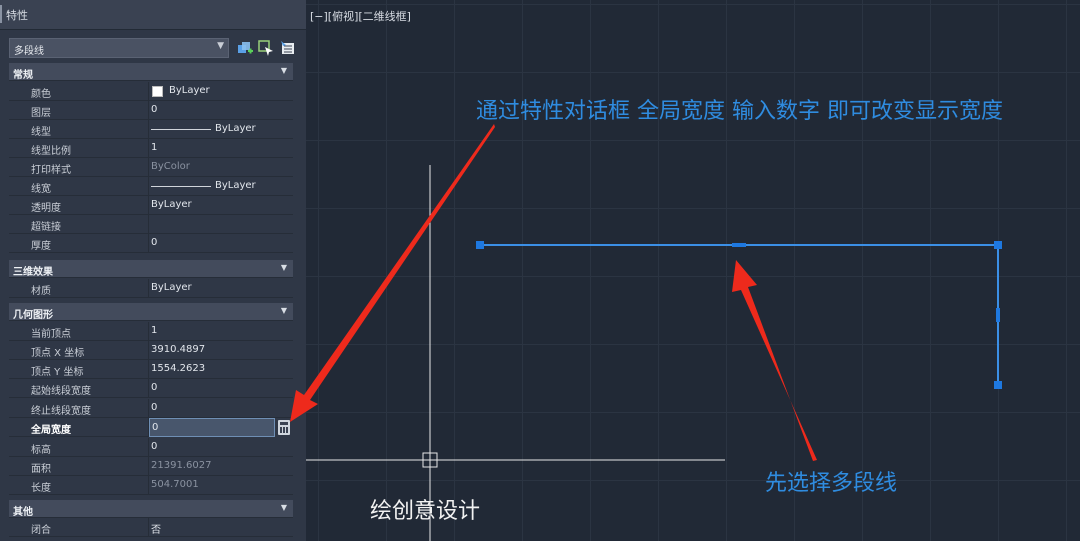 This screenshot has width=1080, height=541. What do you see at coordinates (739, 111) in the screenshot?
I see `annotation-global-width-tip: 通过特性对话框 全局宽度 输入数字 即可改变显示宽度` at bounding box center [739, 111].